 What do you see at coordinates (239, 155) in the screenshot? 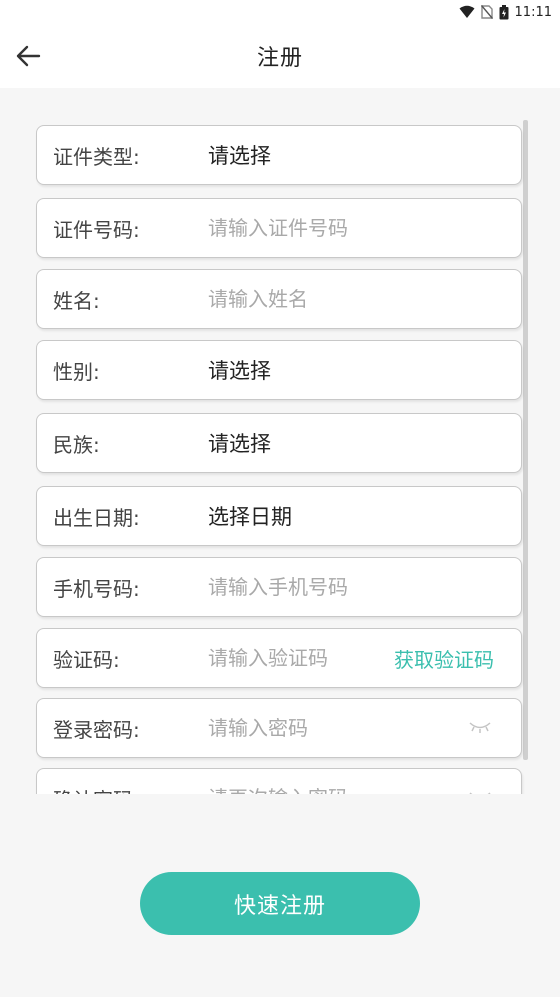
I see `id-type-value: 请选择` at bounding box center [239, 155].